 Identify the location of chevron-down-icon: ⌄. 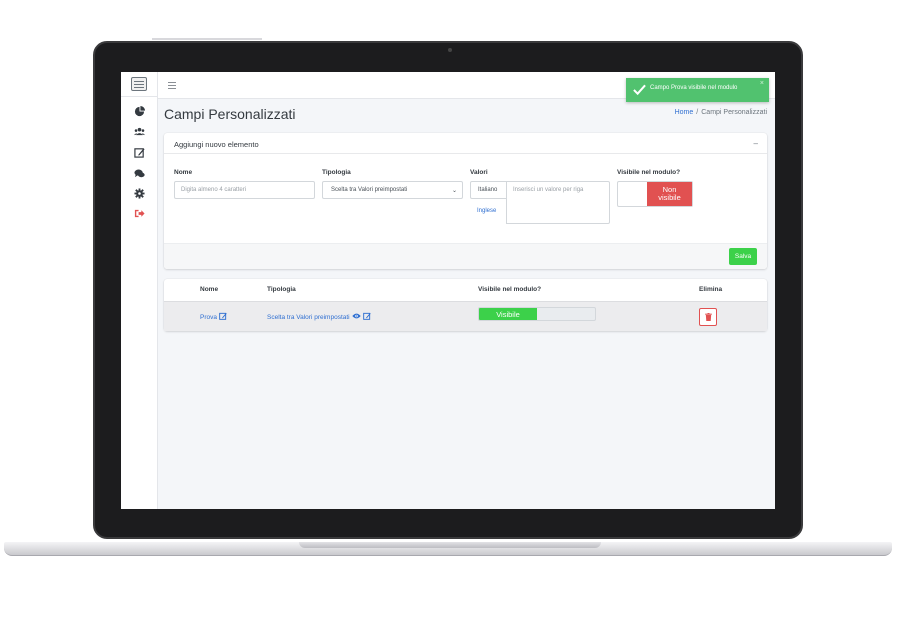
(454, 191).